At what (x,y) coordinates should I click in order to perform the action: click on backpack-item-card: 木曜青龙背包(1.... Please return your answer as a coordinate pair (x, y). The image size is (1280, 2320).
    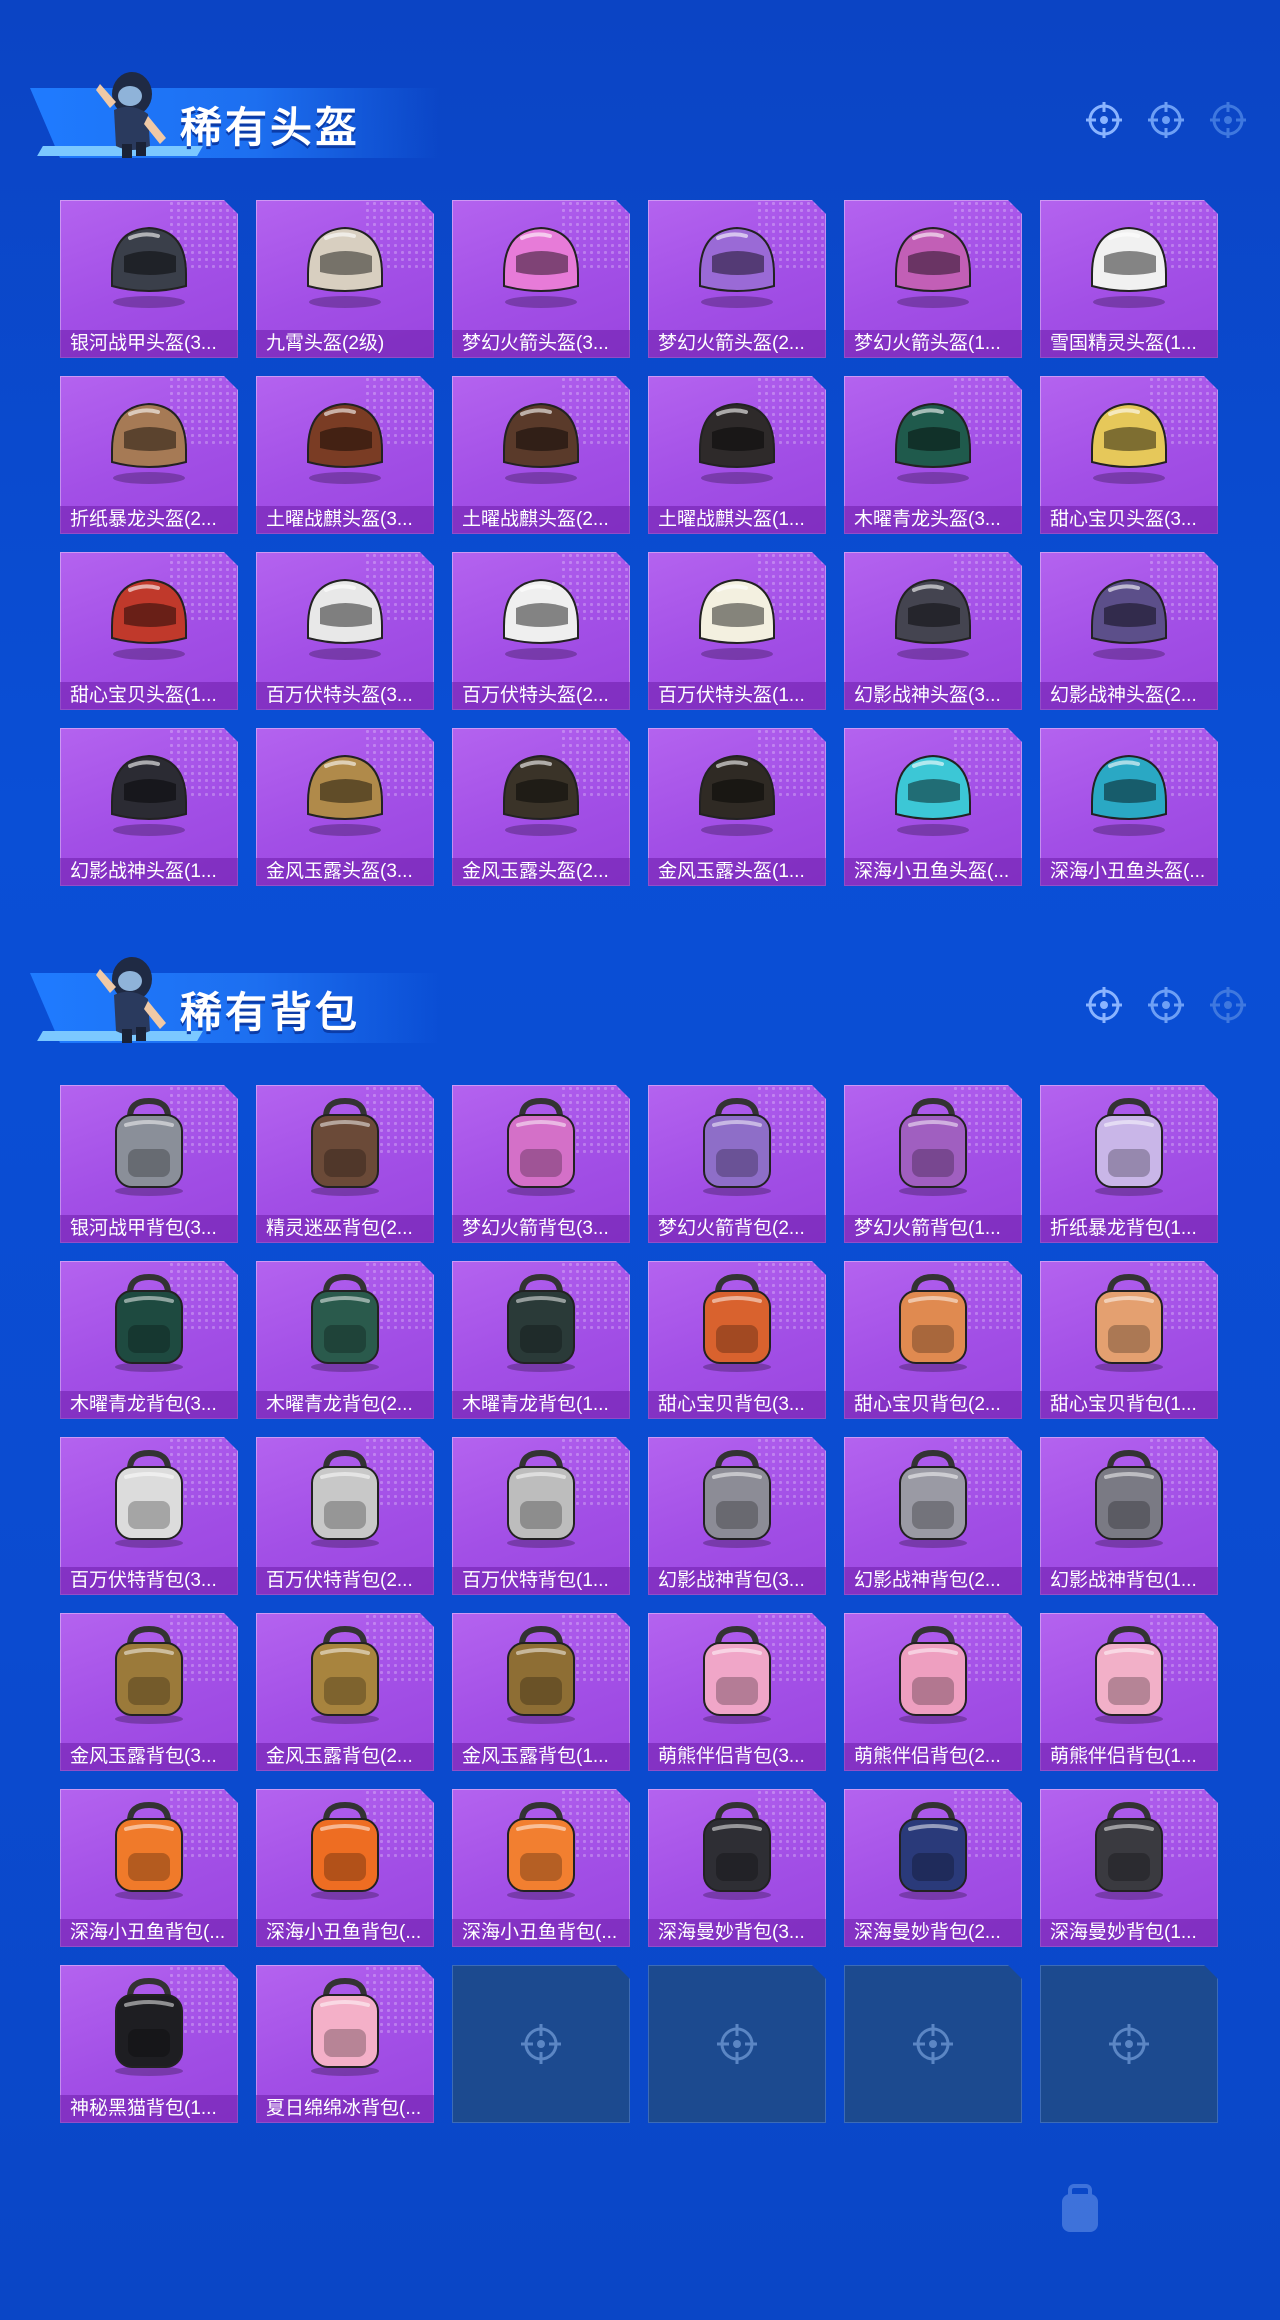
    Looking at the image, I should click on (541, 1340).